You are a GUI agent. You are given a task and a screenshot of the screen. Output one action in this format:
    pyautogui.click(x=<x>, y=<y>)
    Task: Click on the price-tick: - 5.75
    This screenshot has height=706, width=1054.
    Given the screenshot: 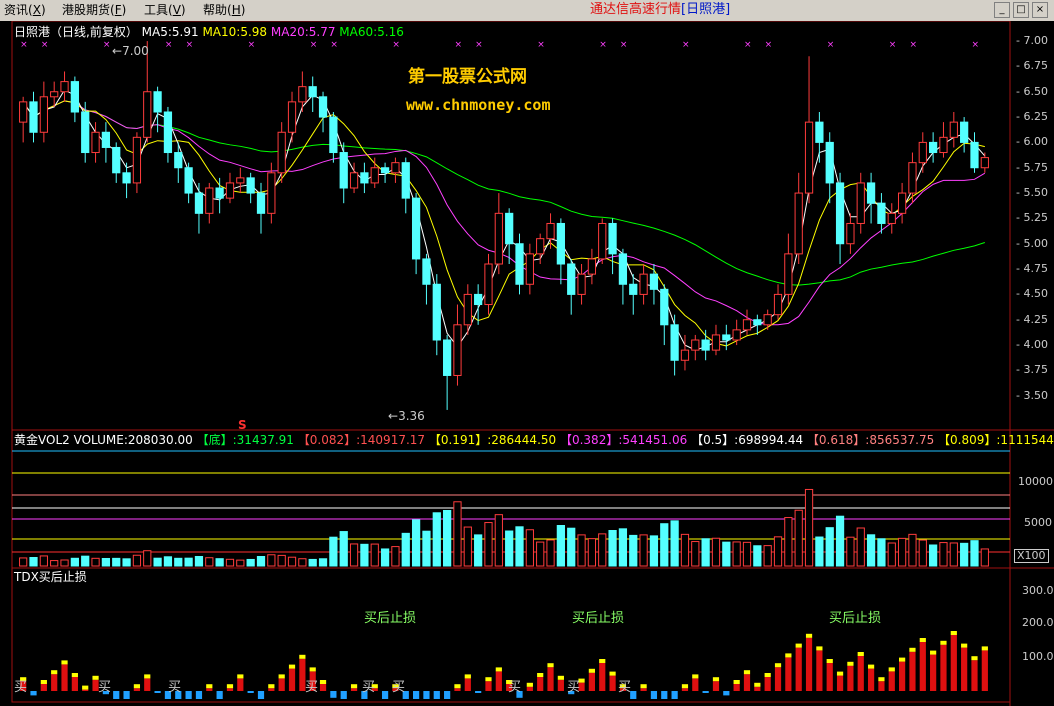 What is the action you would take?
    pyautogui.click(x=1032, y=167)
    